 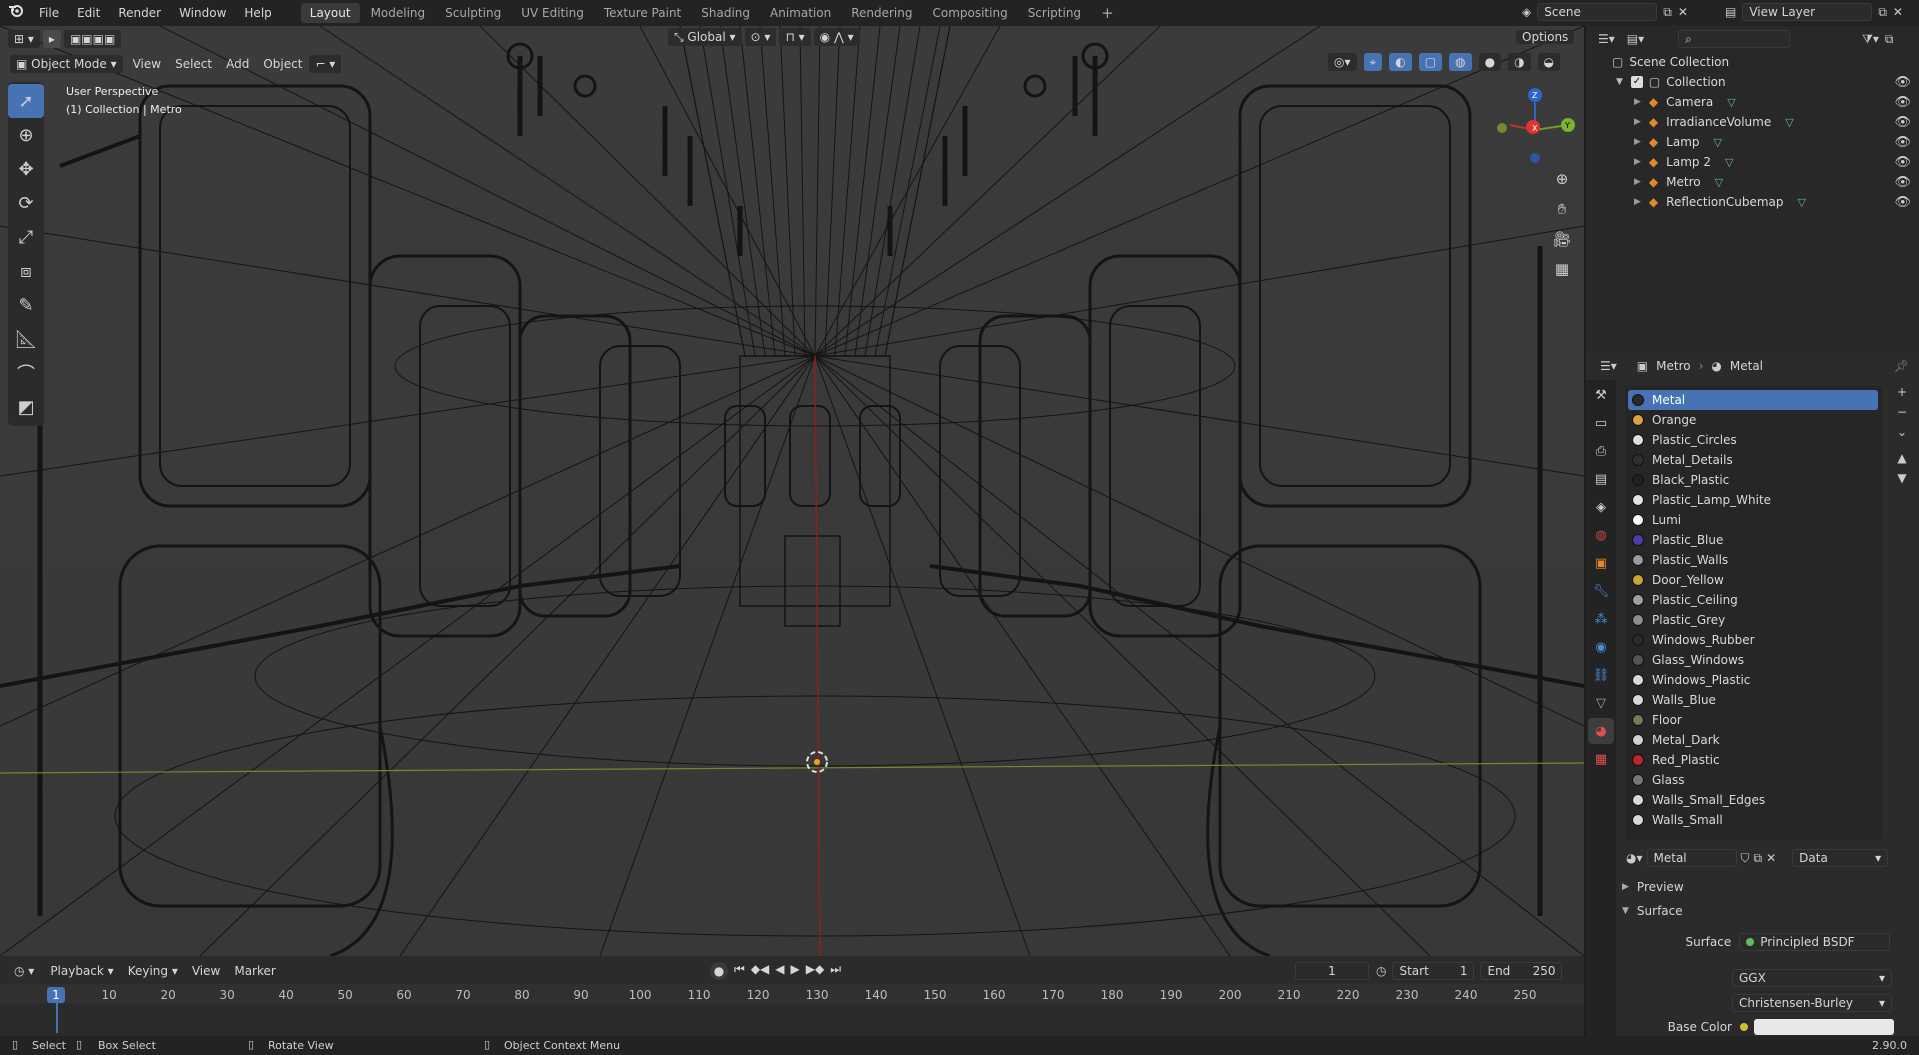 What do you see at coordinates (473, 13) in the screenshot?
I see `tab-sculpting: Sculpting` at bounding box center [473, 13].